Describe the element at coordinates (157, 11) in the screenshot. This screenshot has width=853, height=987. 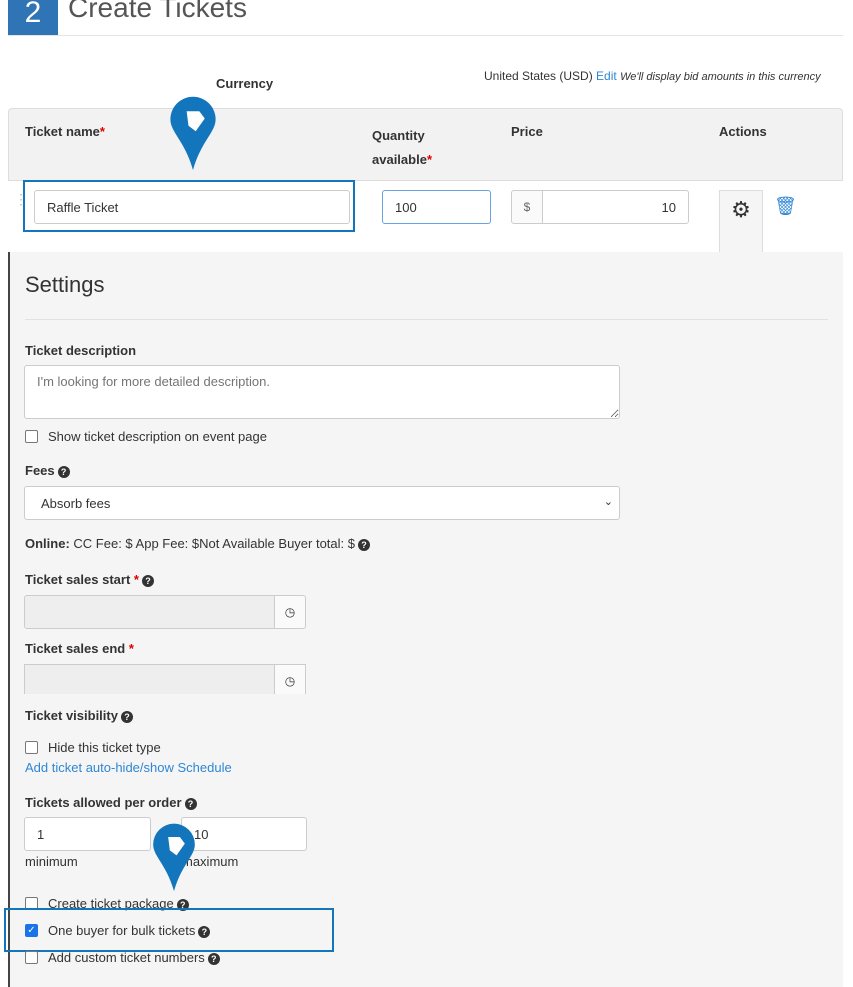
I see `page-title: Create Tickets` at that location.